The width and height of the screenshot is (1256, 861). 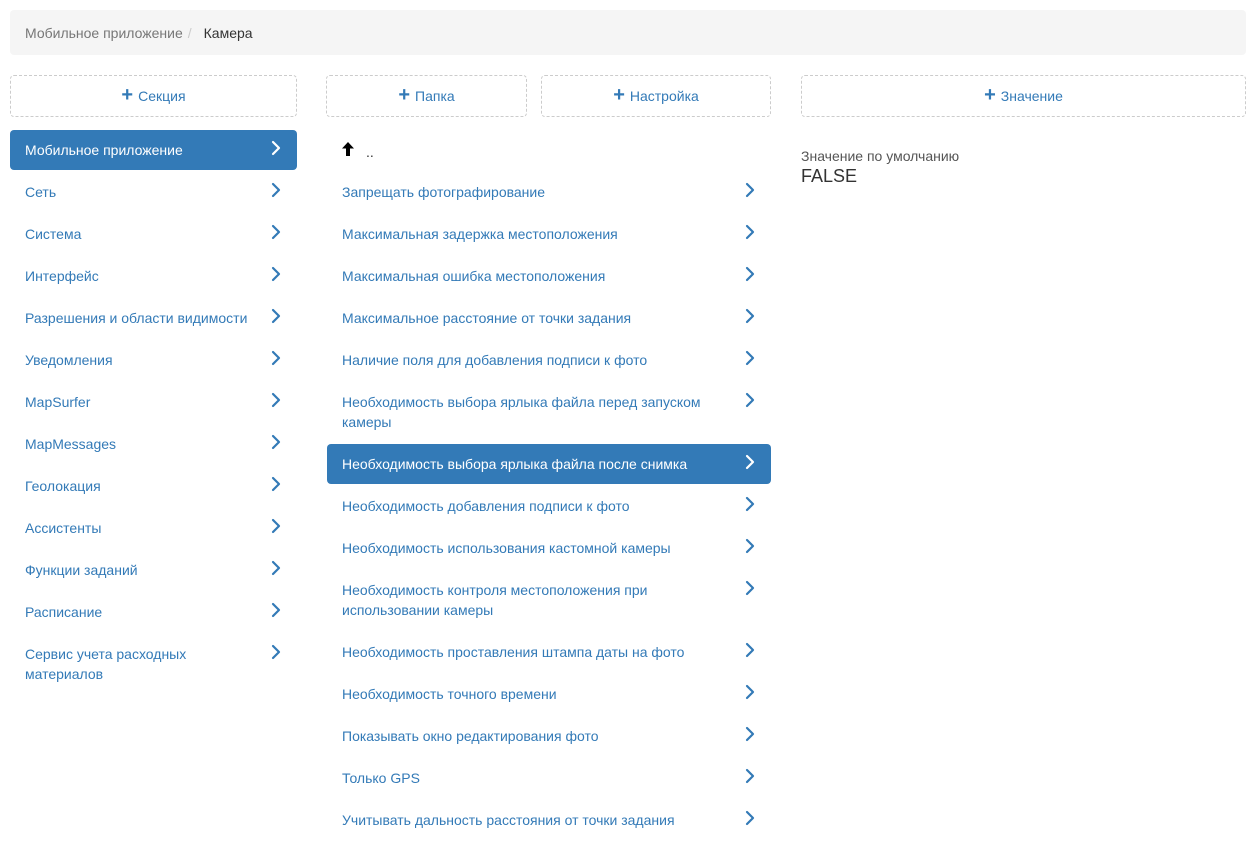 I want to click on add-folder-label: Папка, so click(x=435, y=96).